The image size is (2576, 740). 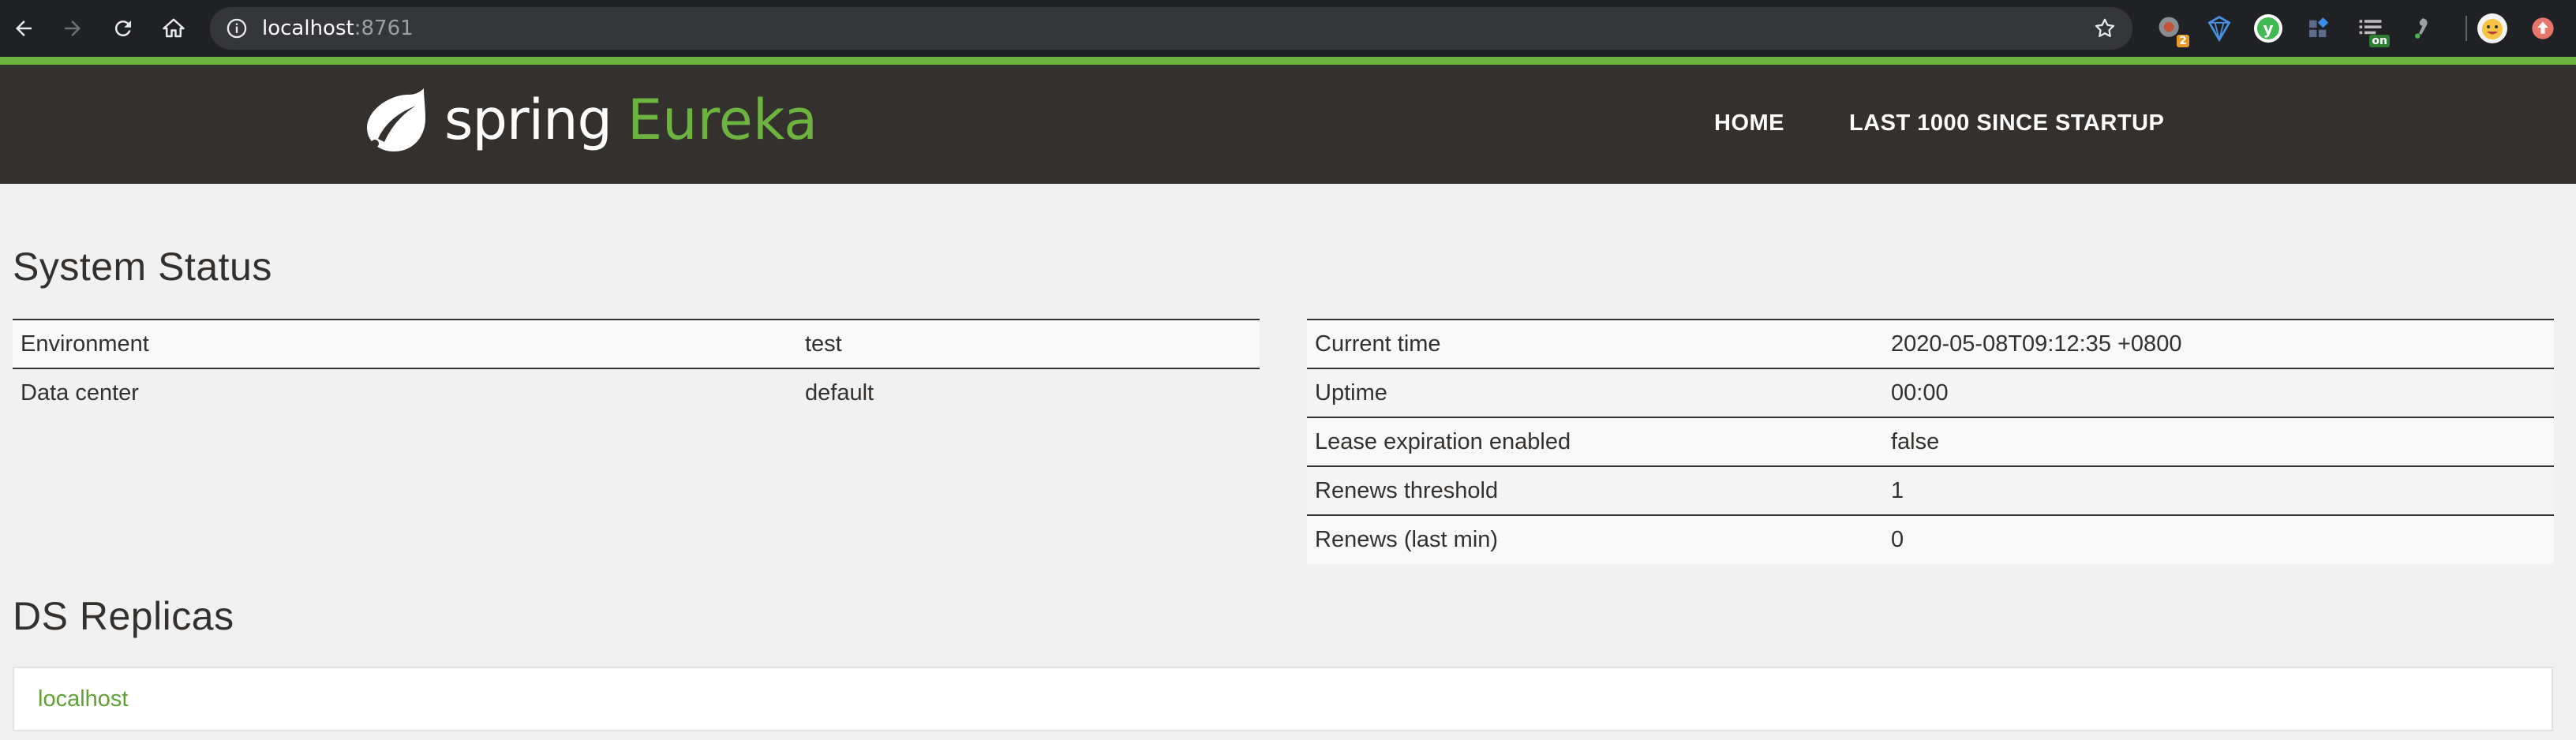 I want to click on extension-5-badge: on, so click(x=2379, y=41).